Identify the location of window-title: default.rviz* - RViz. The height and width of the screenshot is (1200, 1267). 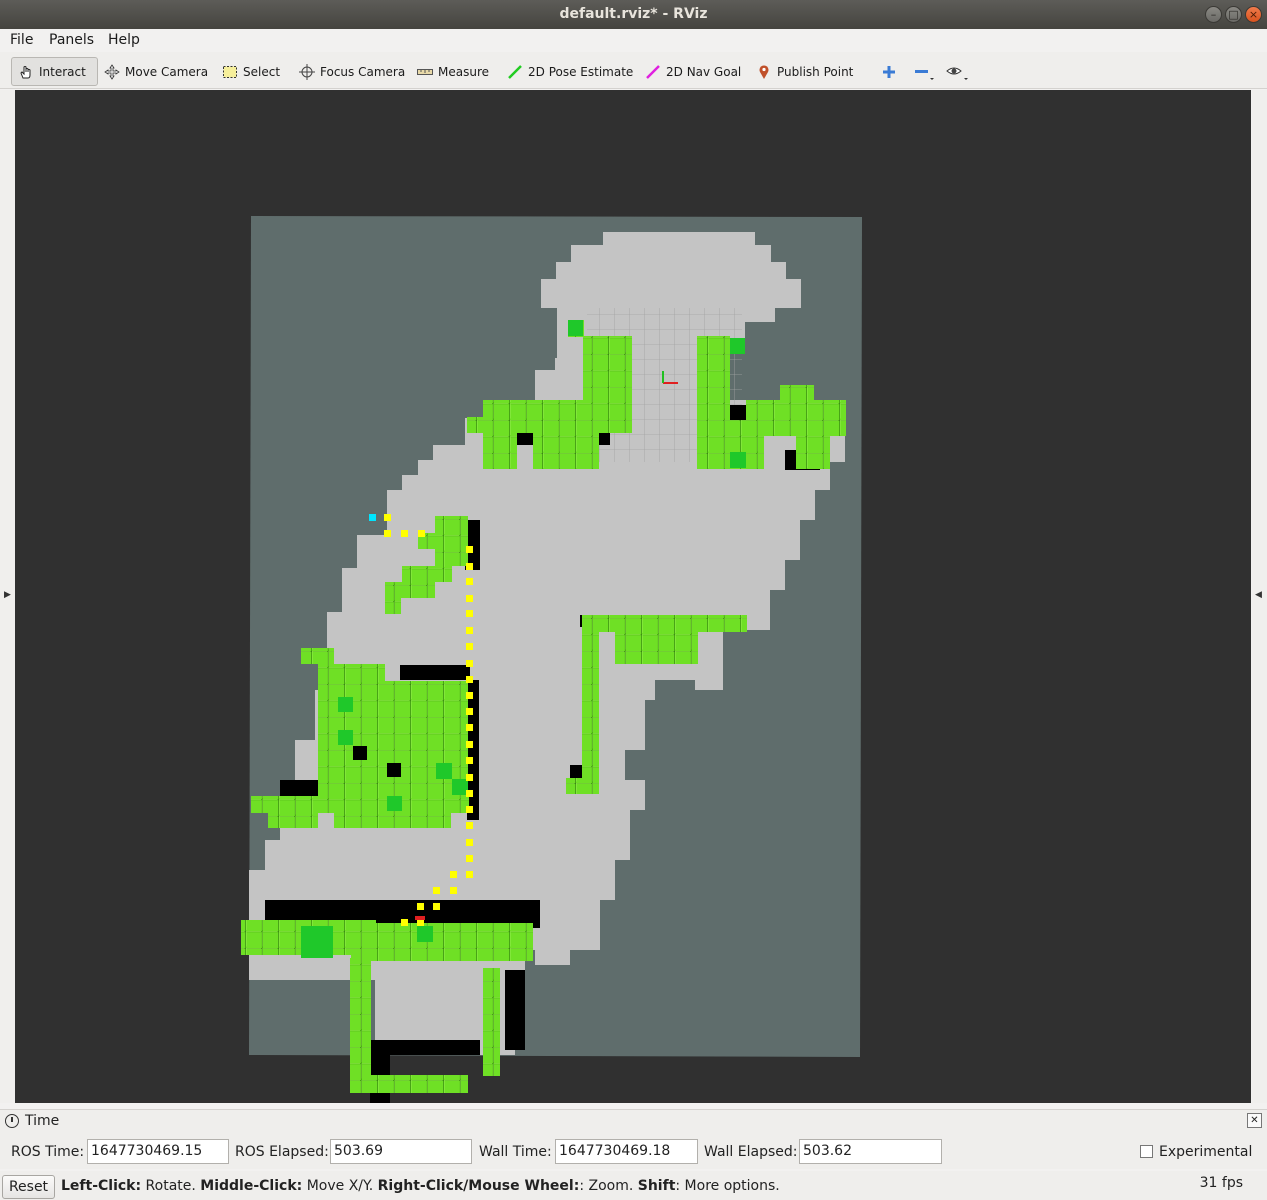
(633, 14).